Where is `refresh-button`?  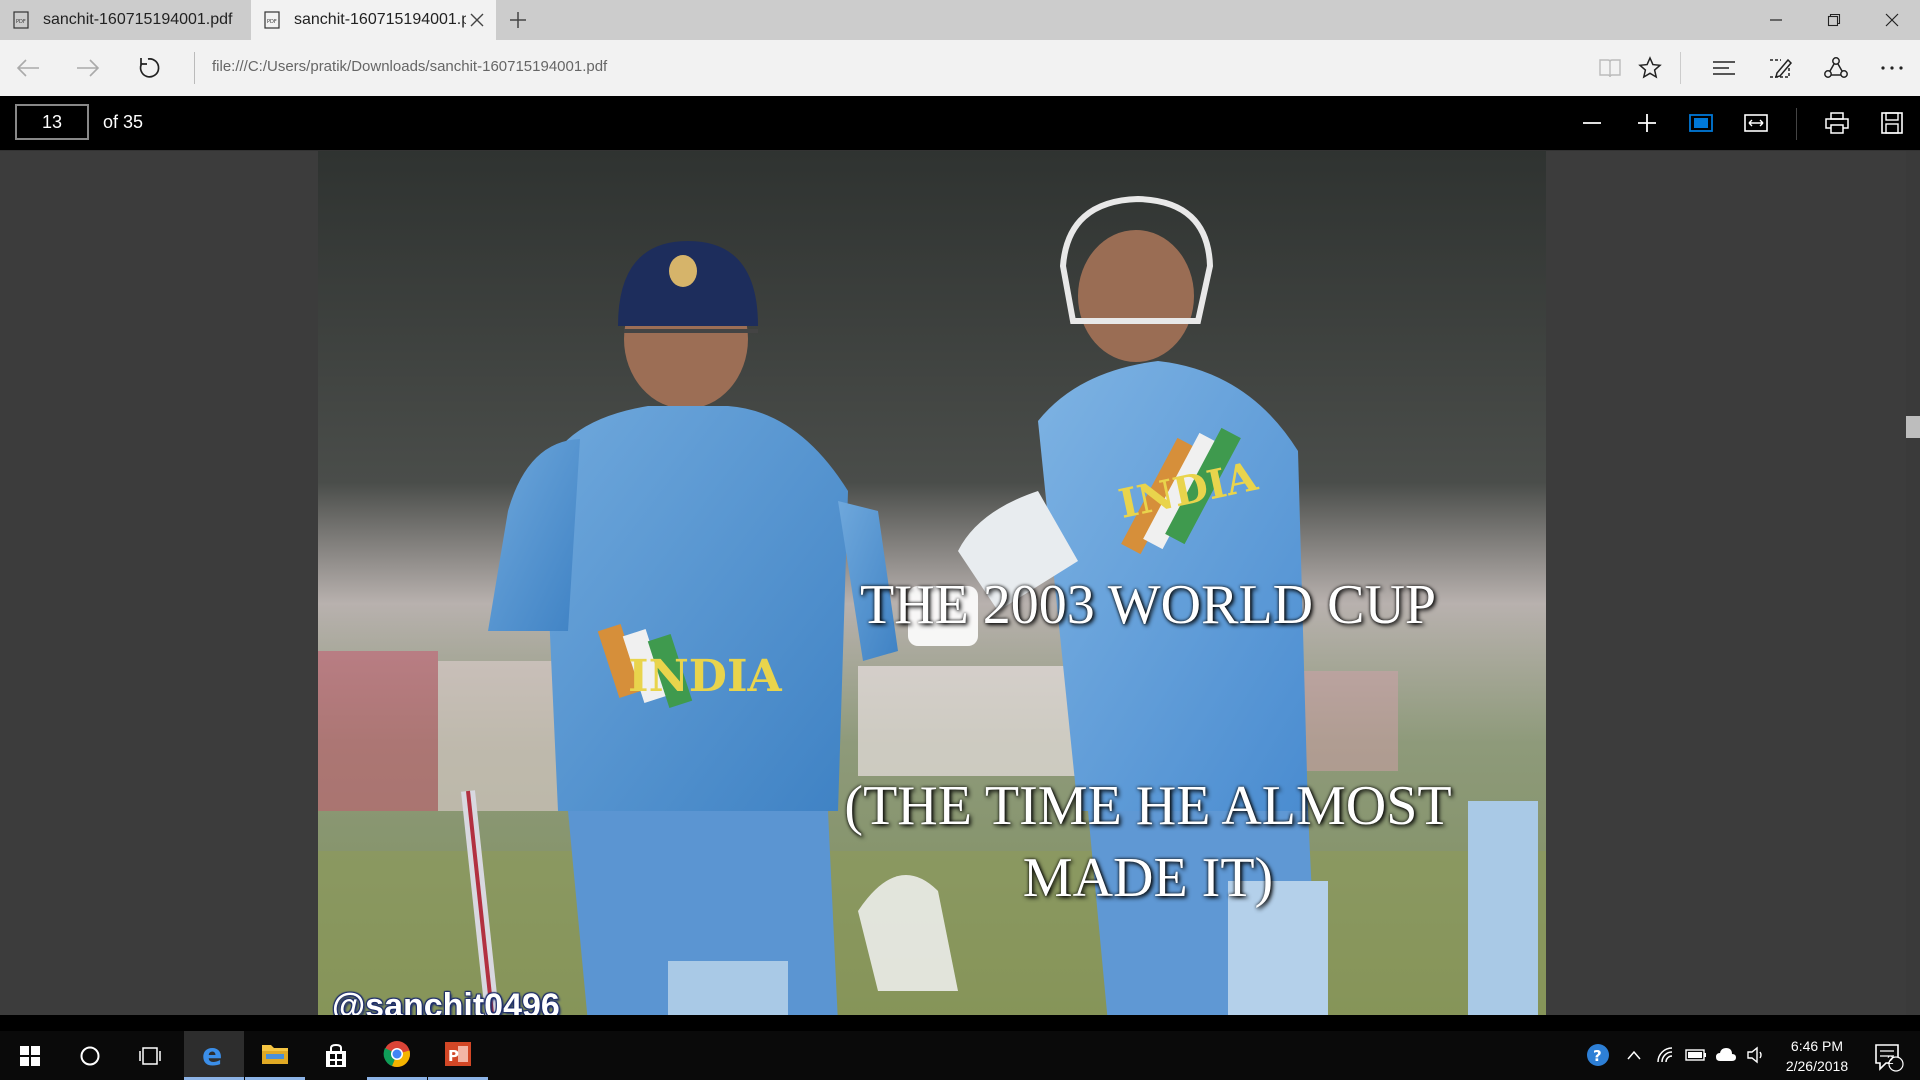
refresh-button is located at coordinates (148, 68).